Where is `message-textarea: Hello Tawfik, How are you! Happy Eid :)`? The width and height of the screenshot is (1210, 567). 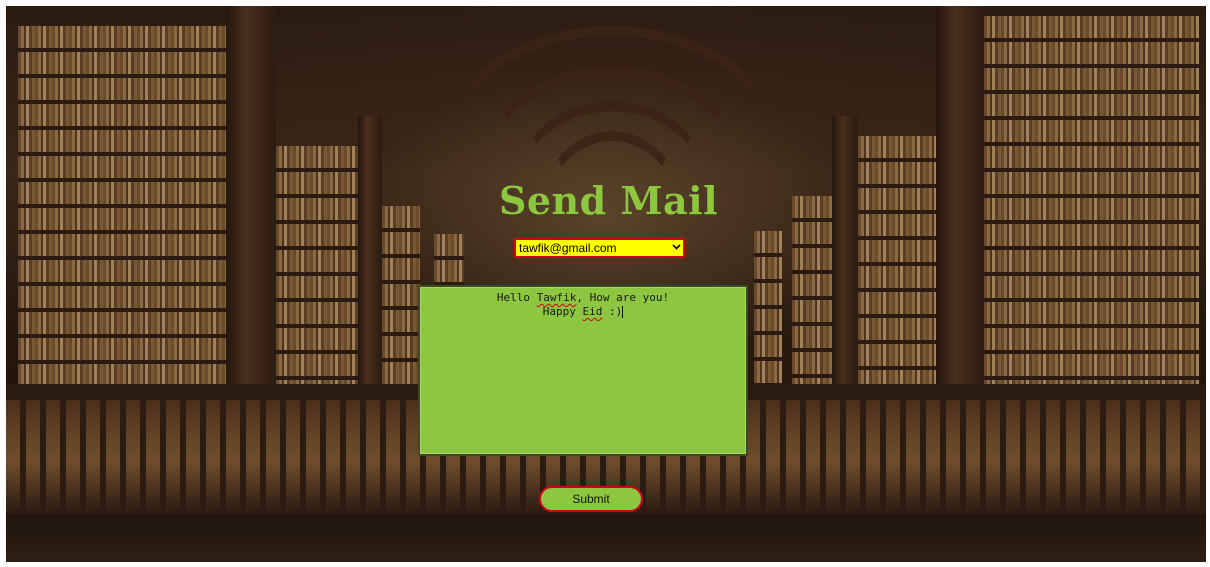
message-textarea: Hello Tawfik, How are you! Happy Eid :) is located at coordinates (583, 370).